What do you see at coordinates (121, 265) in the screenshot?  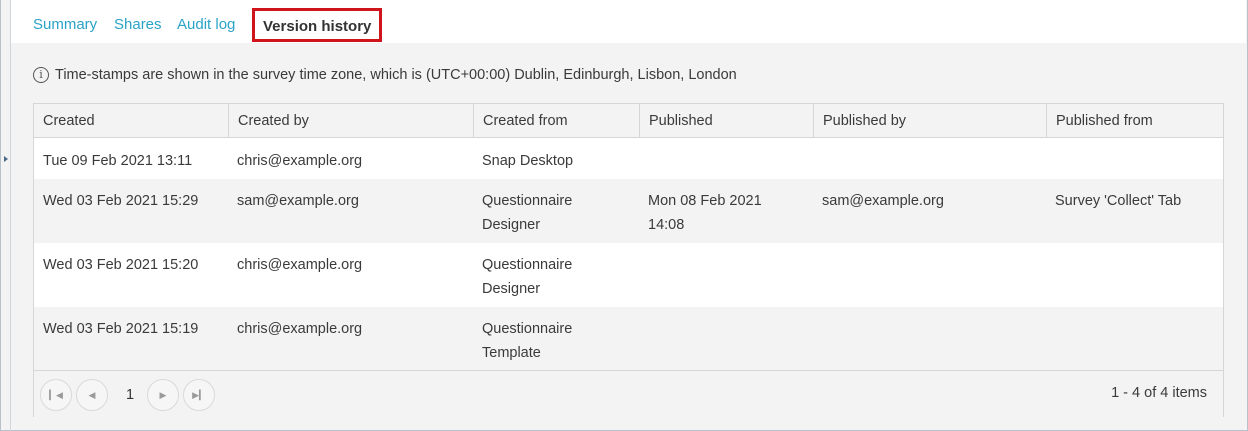 I see `cell-created: Wed 03 Feb 2021 15:20` at bounding box center [121, 265].